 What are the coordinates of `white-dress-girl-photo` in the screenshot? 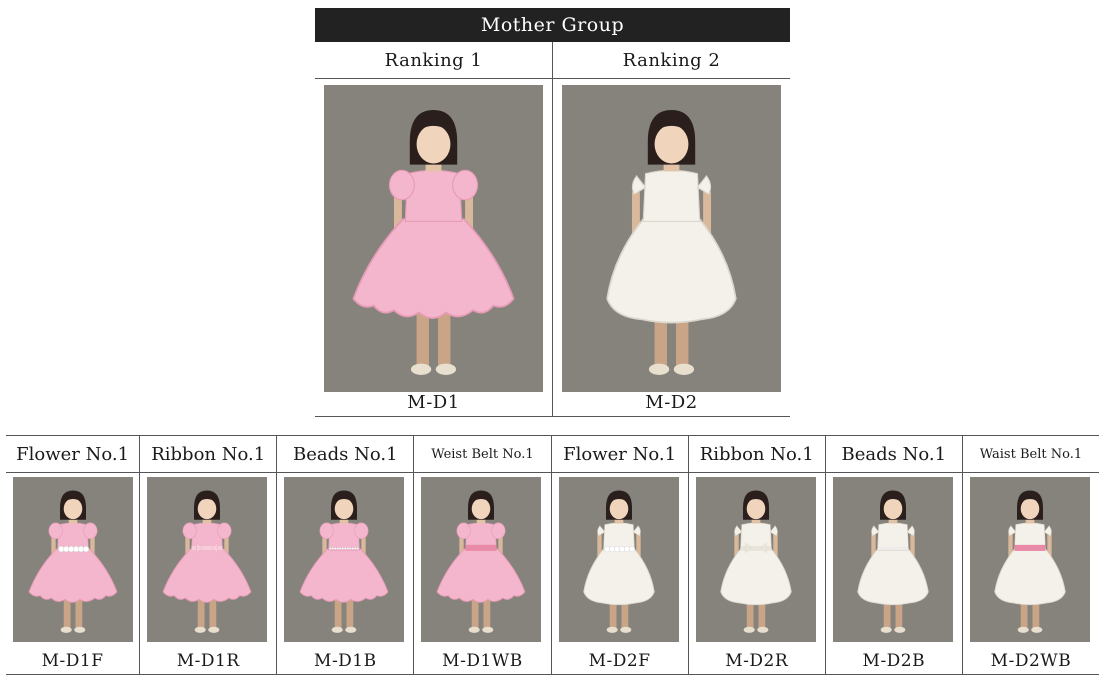 It's located at (671, 238).